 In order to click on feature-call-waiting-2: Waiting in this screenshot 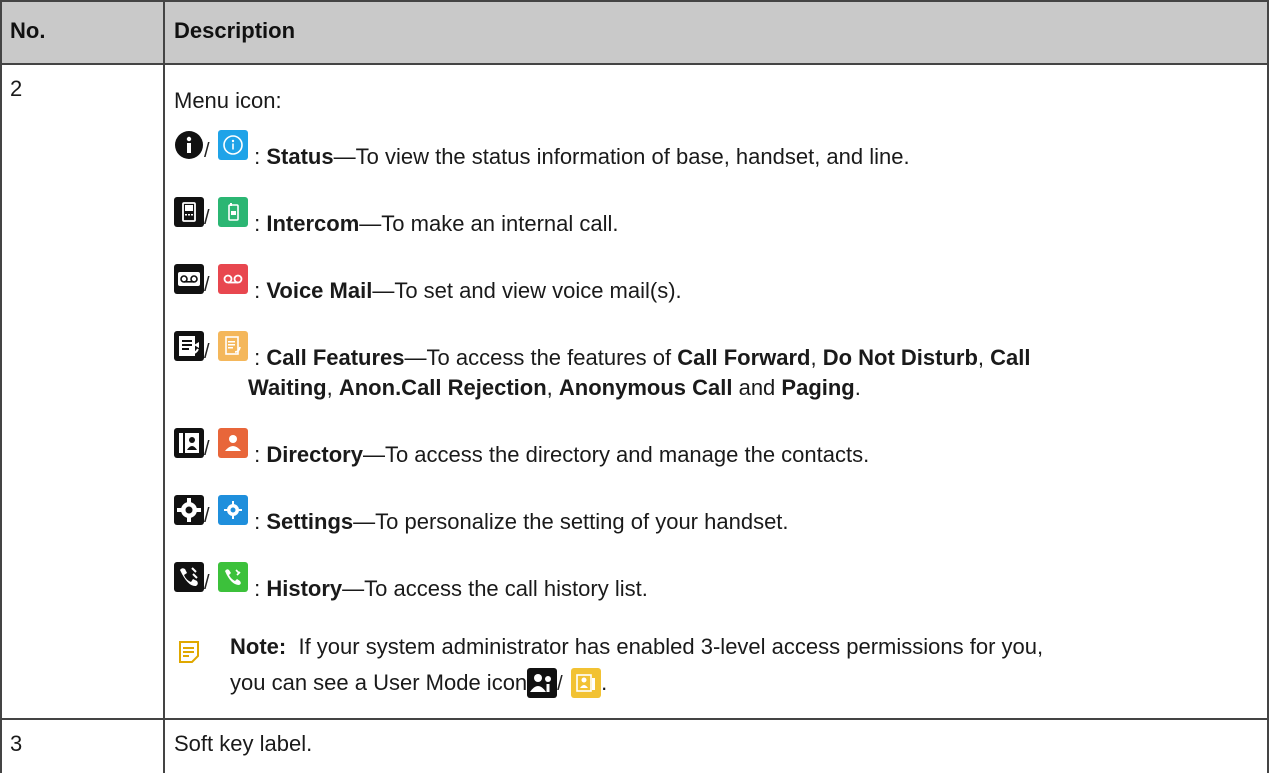, I will do `click(287, 387)`.